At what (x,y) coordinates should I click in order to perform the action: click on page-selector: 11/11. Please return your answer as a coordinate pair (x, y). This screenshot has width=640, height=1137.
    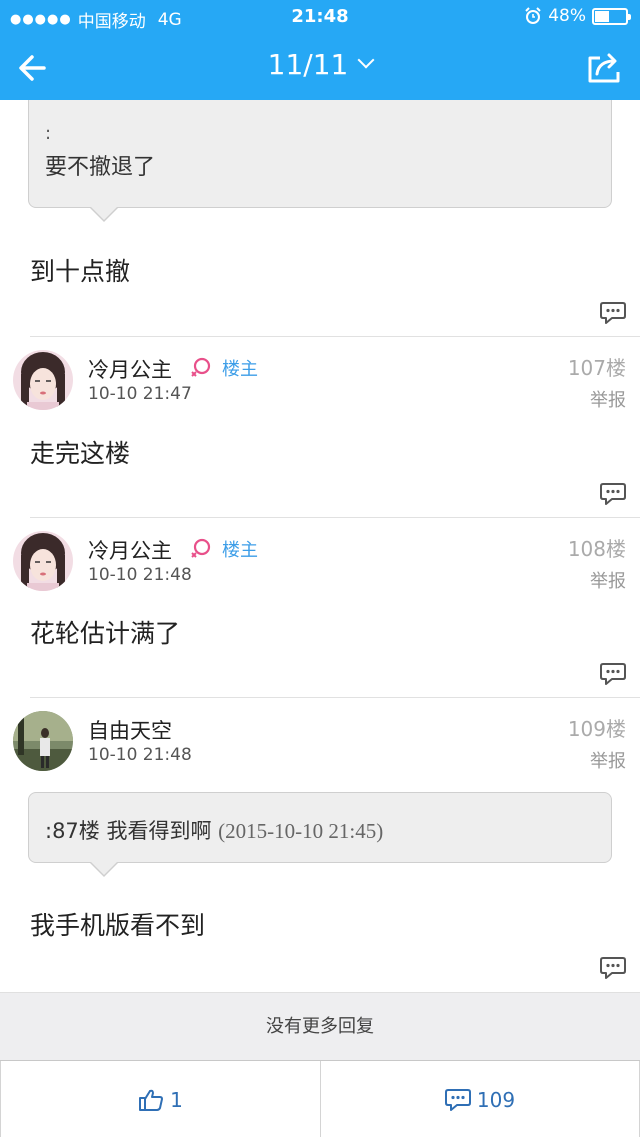
    Looking at the image, I should click on (320, 64).